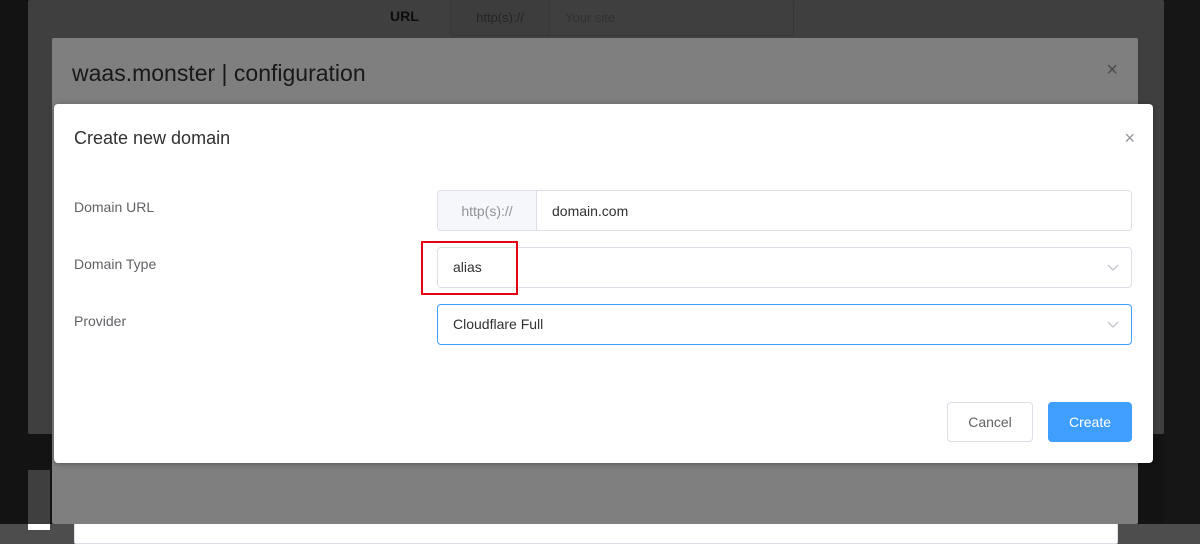 This screenshot has height=544, width=1200. I want to click on cancel-button: Cancel, so click(990, 422).